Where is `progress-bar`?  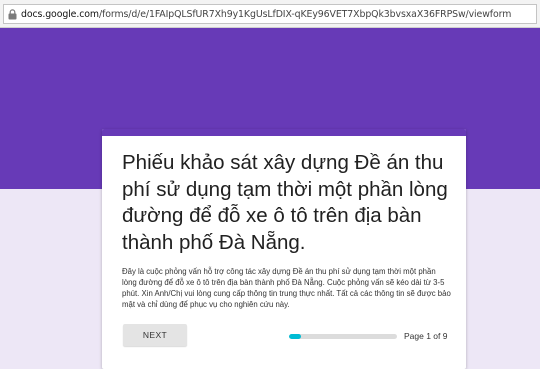
progress-bar is located at coordinates (343, 336).